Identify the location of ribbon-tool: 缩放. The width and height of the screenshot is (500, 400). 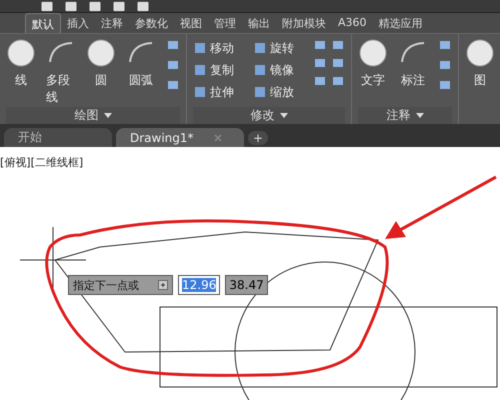
(281, 92).